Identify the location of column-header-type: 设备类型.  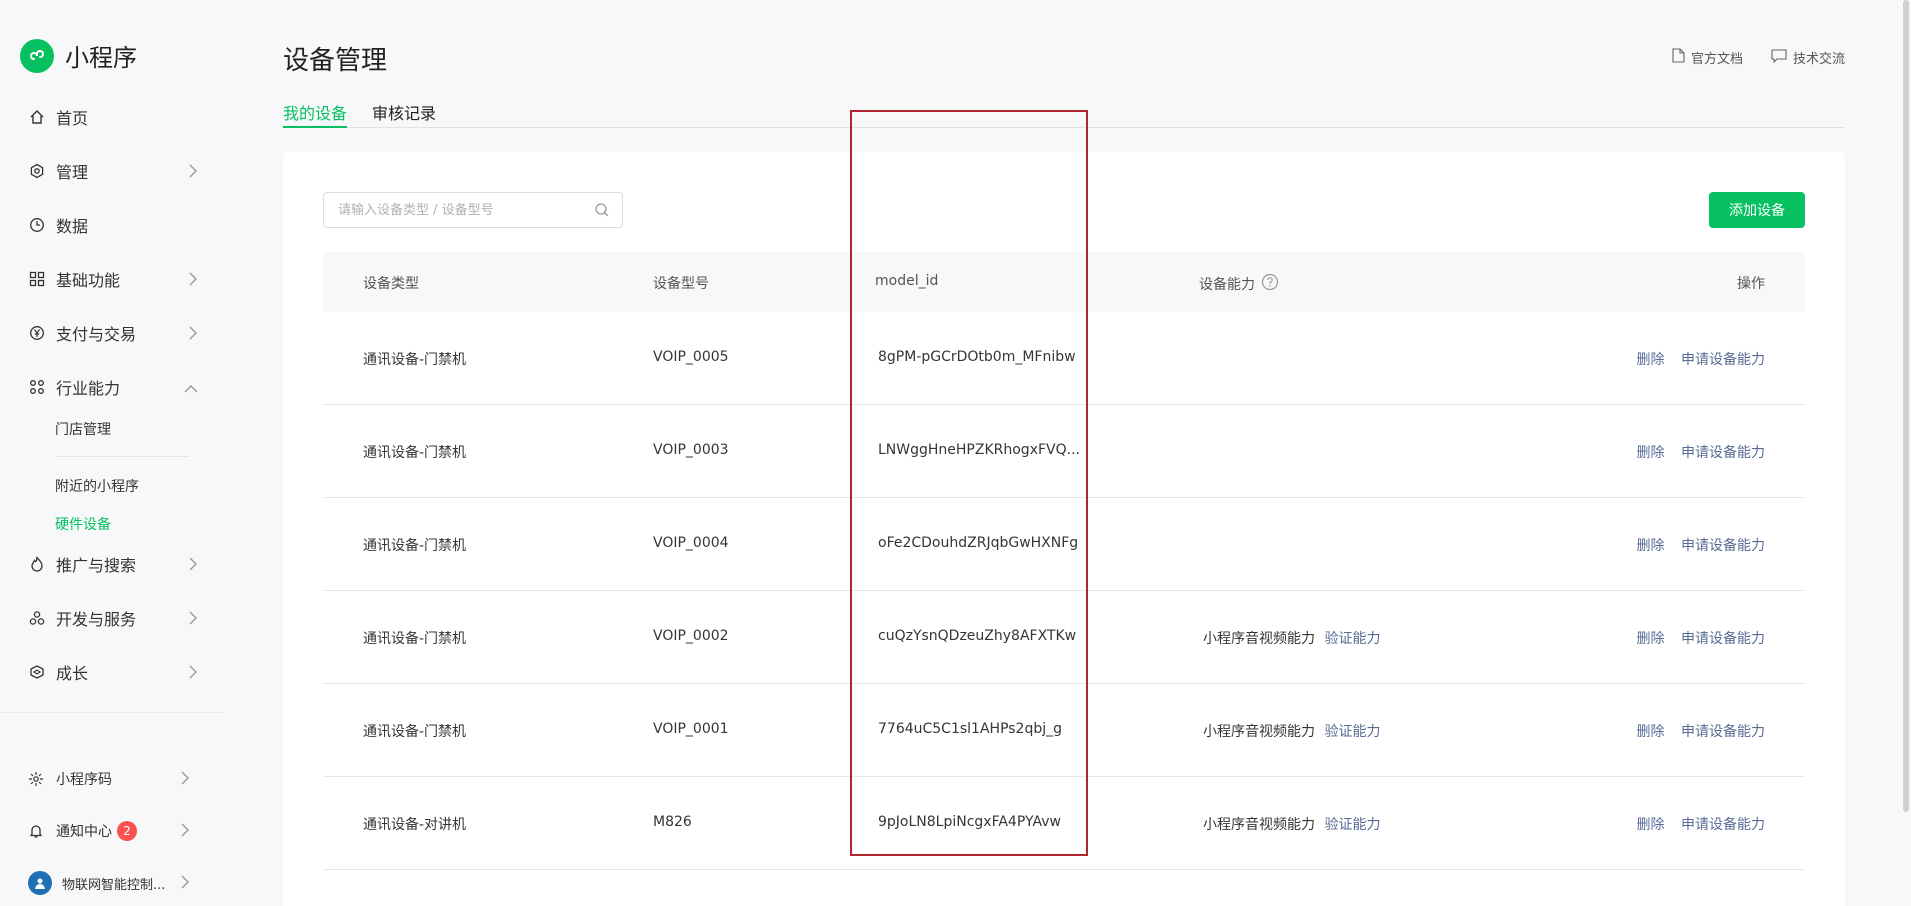
(391, 284).